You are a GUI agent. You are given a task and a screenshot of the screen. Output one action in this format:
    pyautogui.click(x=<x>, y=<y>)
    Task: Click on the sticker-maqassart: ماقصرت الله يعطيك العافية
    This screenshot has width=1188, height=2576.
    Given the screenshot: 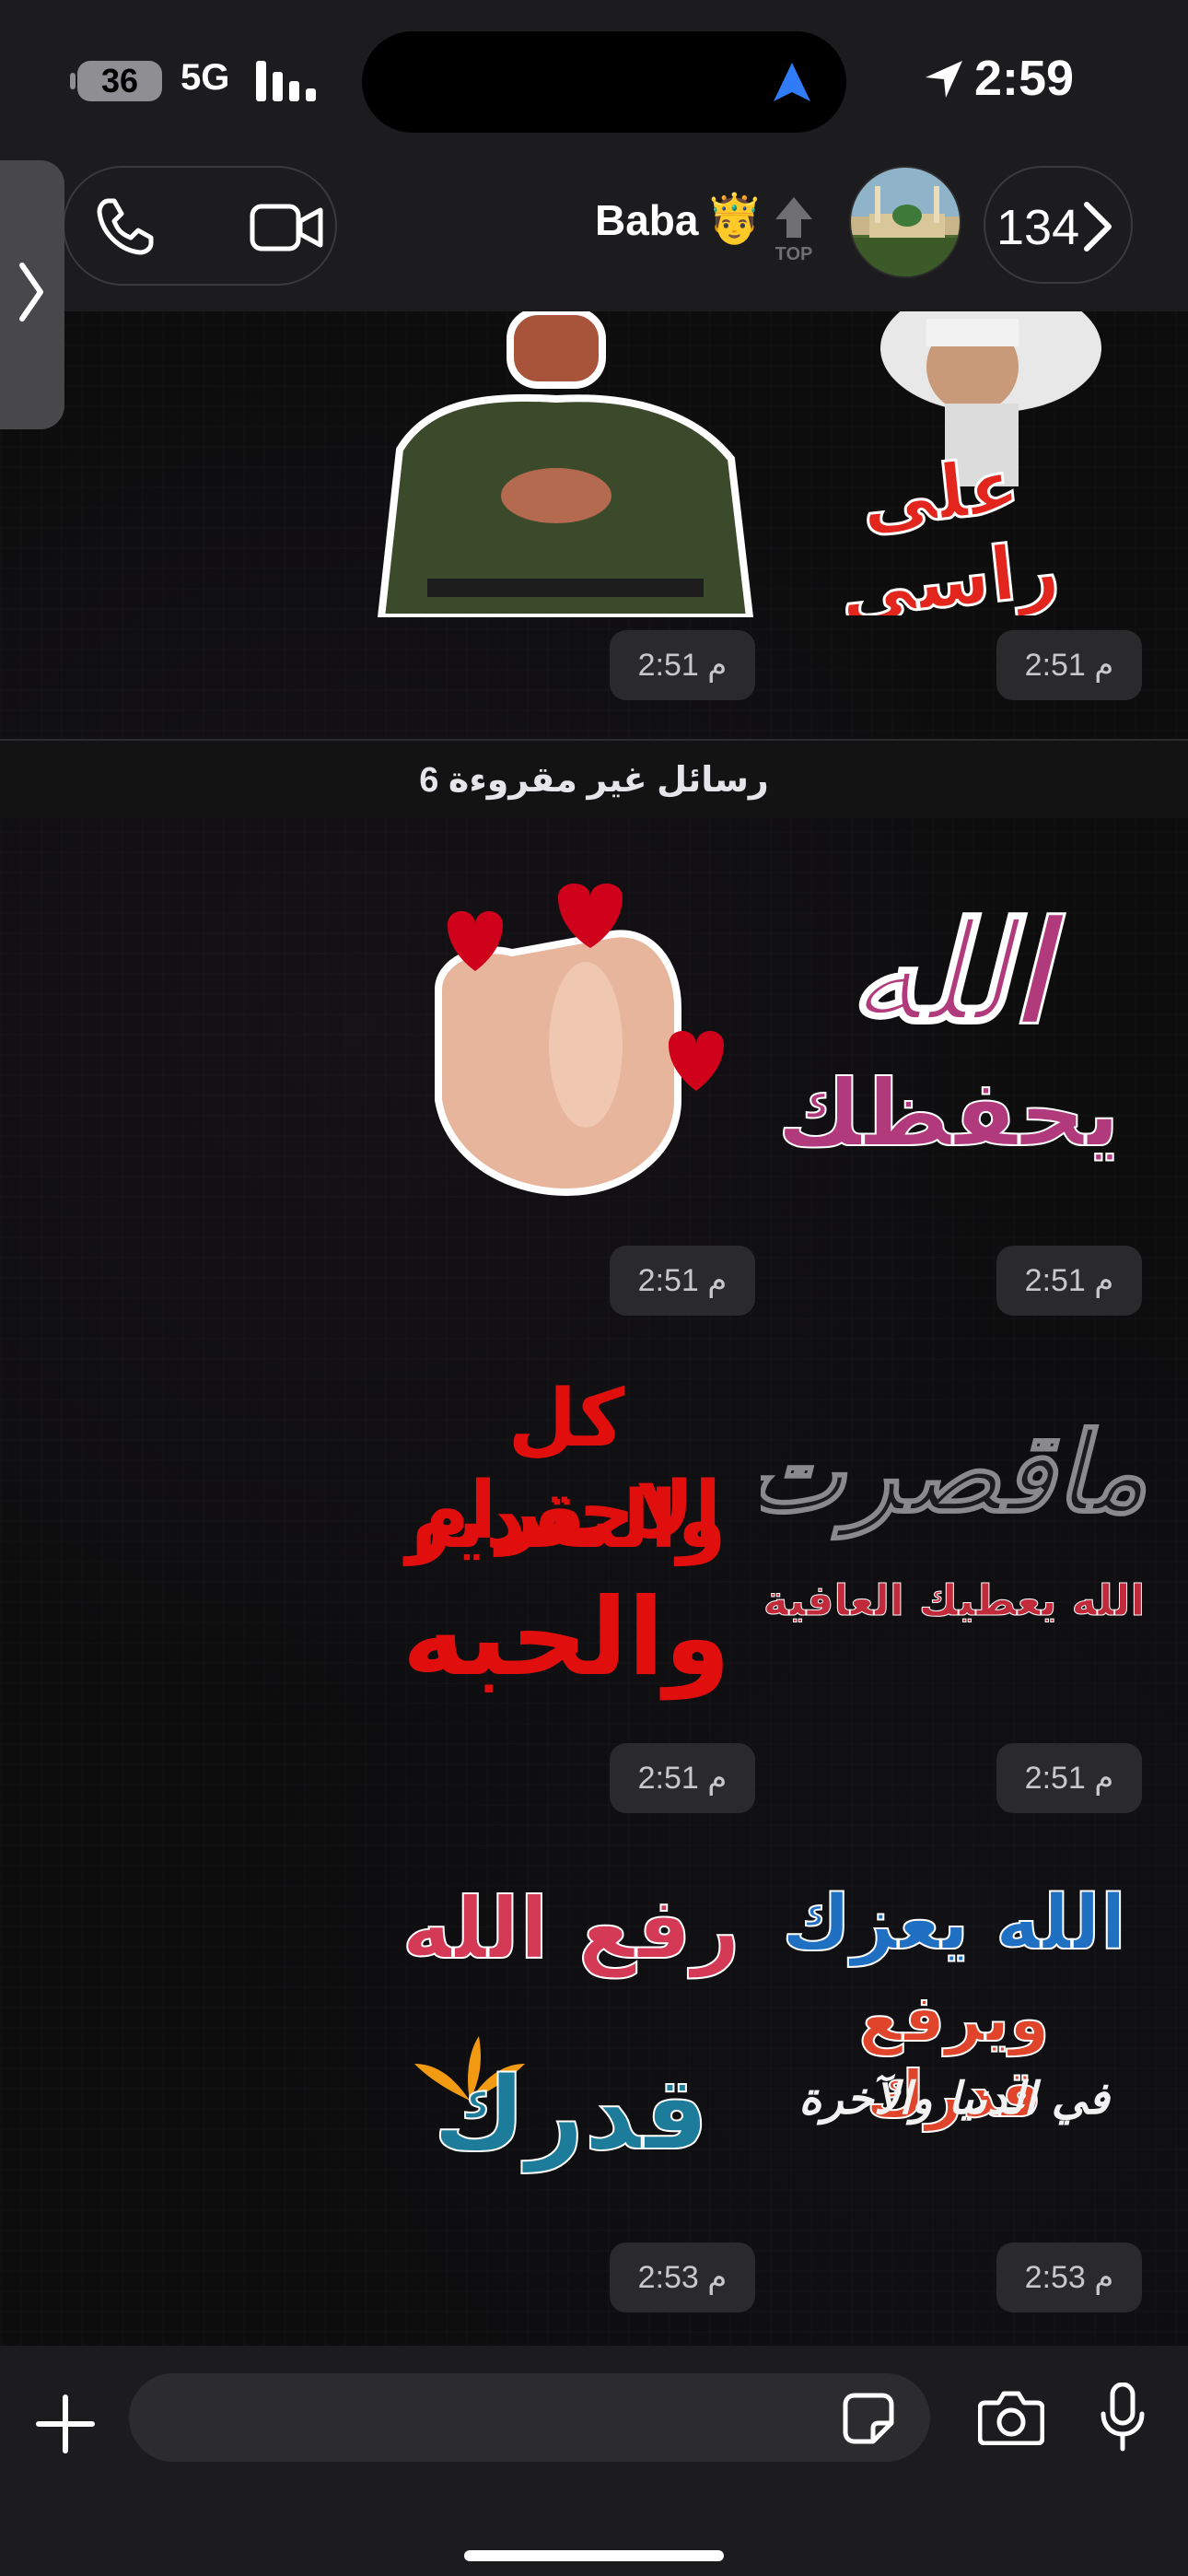 What is the action you would take?
    pyautogui.click(x=954, y=1529)
    